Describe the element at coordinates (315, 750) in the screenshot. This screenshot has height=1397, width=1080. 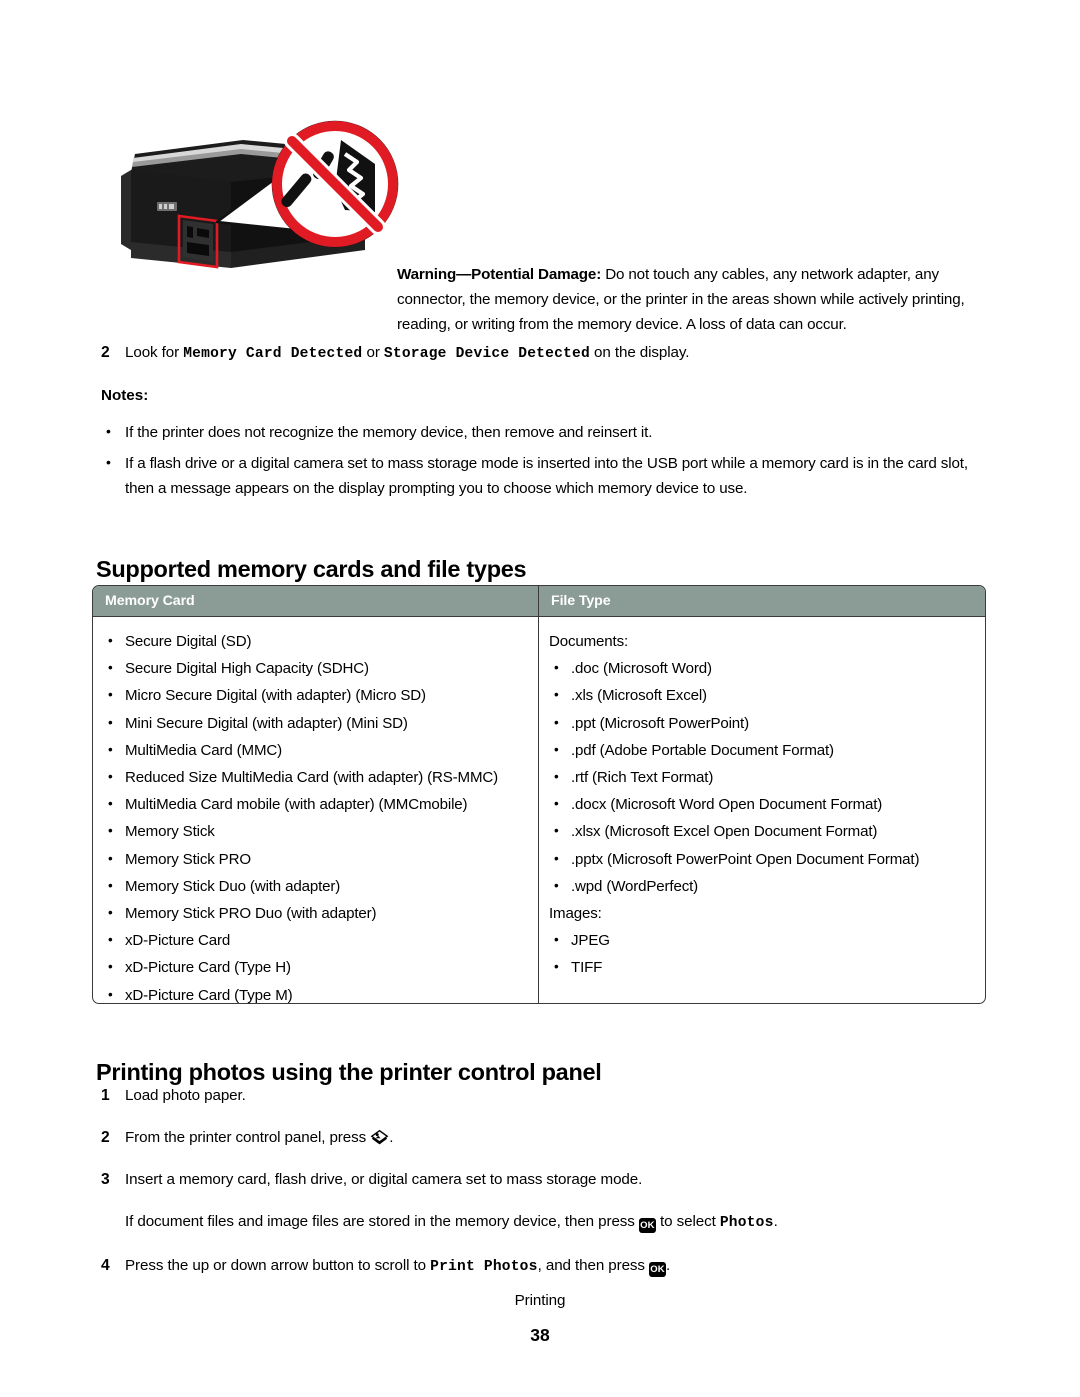
I see `list-item: MultiMedia Card (MMC)` at that location.